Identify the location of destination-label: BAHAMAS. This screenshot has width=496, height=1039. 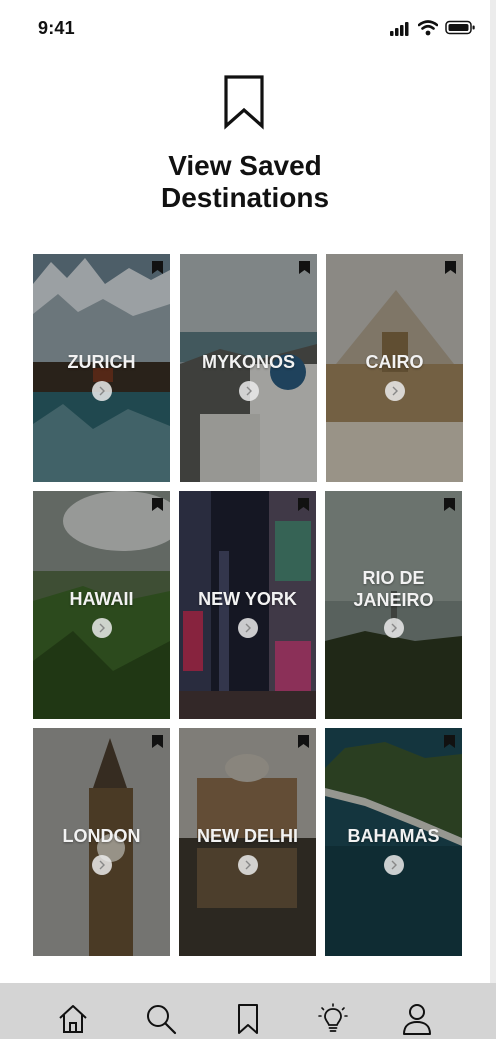
(393, 836).